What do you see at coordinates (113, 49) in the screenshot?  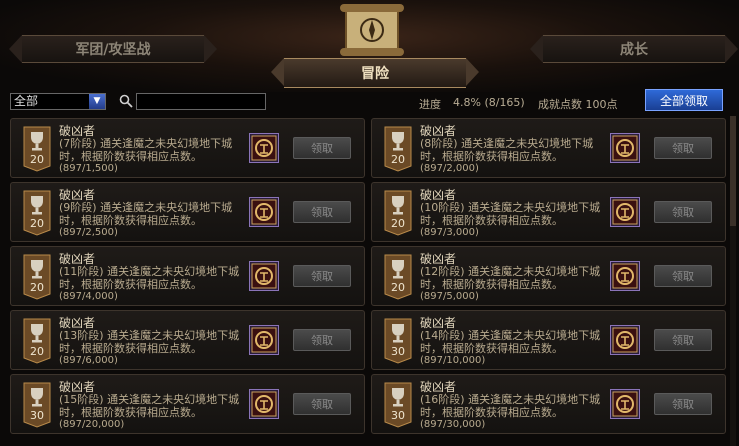 I see `tab-legion-siege: 军团/攻坚战` at bounding box center [113, 49].